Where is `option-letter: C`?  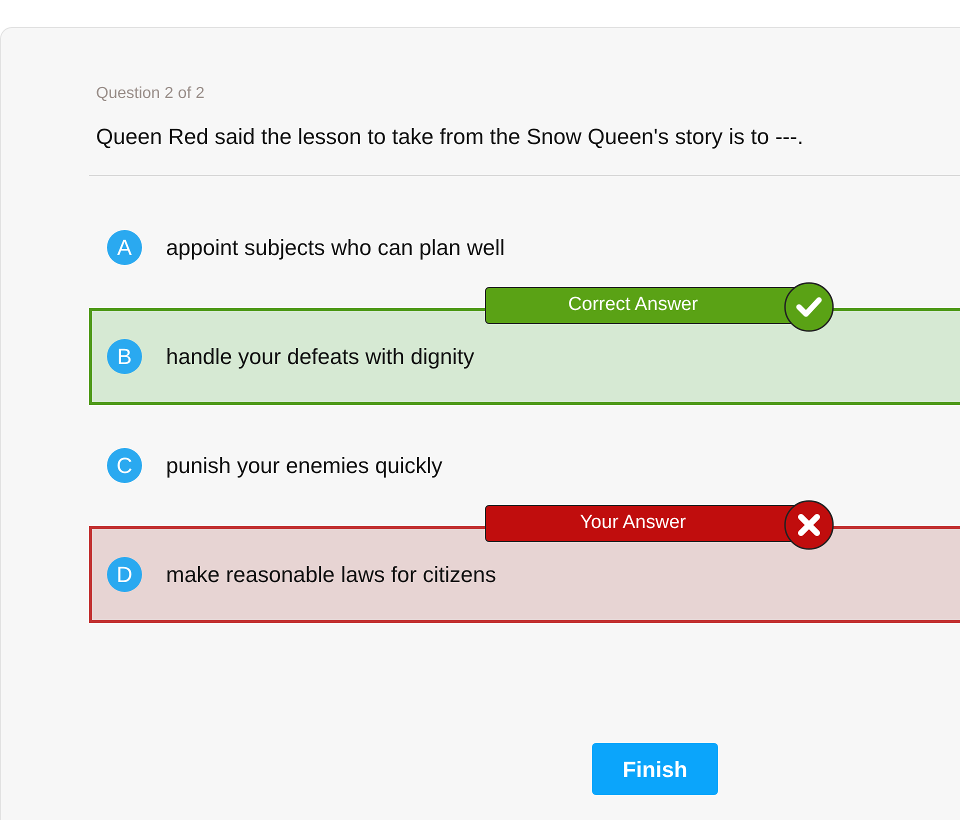 option-letter: C is located at coordinates (124, 465).